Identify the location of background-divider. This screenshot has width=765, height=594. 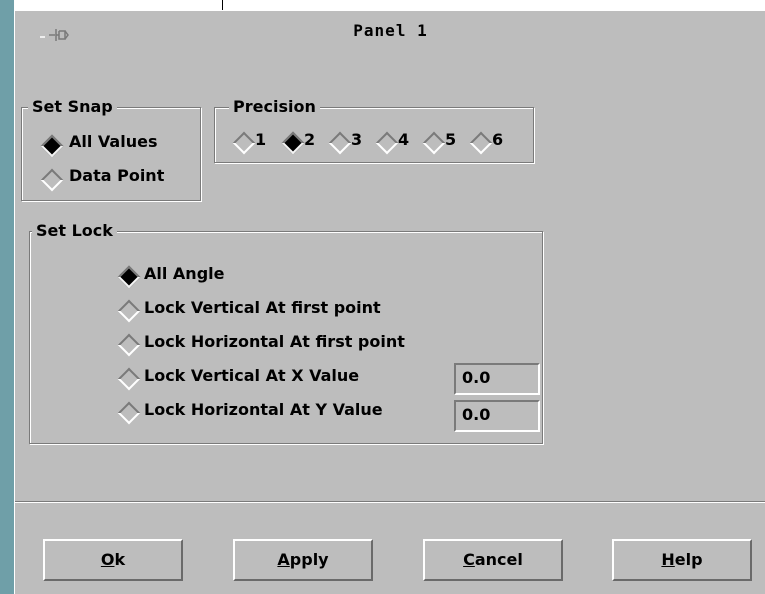
(222, 5).